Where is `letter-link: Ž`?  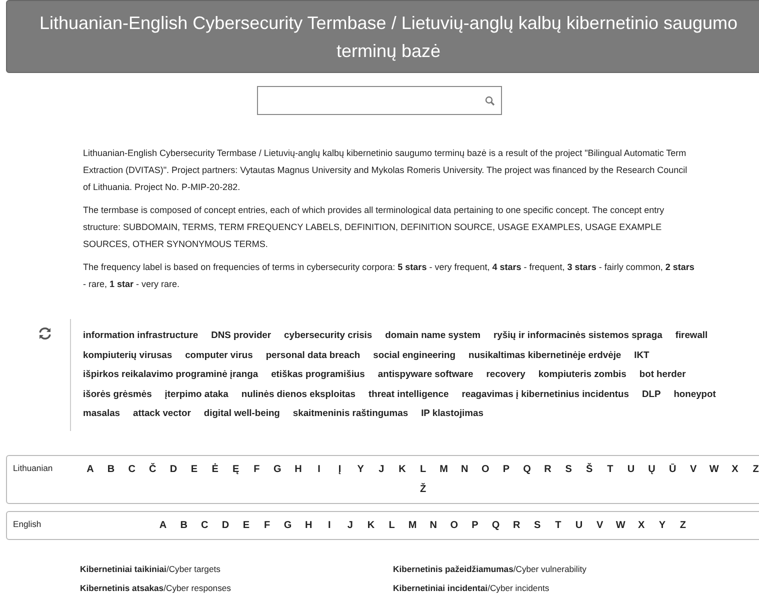
letter-link: Ž is located at coordinates (423, 490).